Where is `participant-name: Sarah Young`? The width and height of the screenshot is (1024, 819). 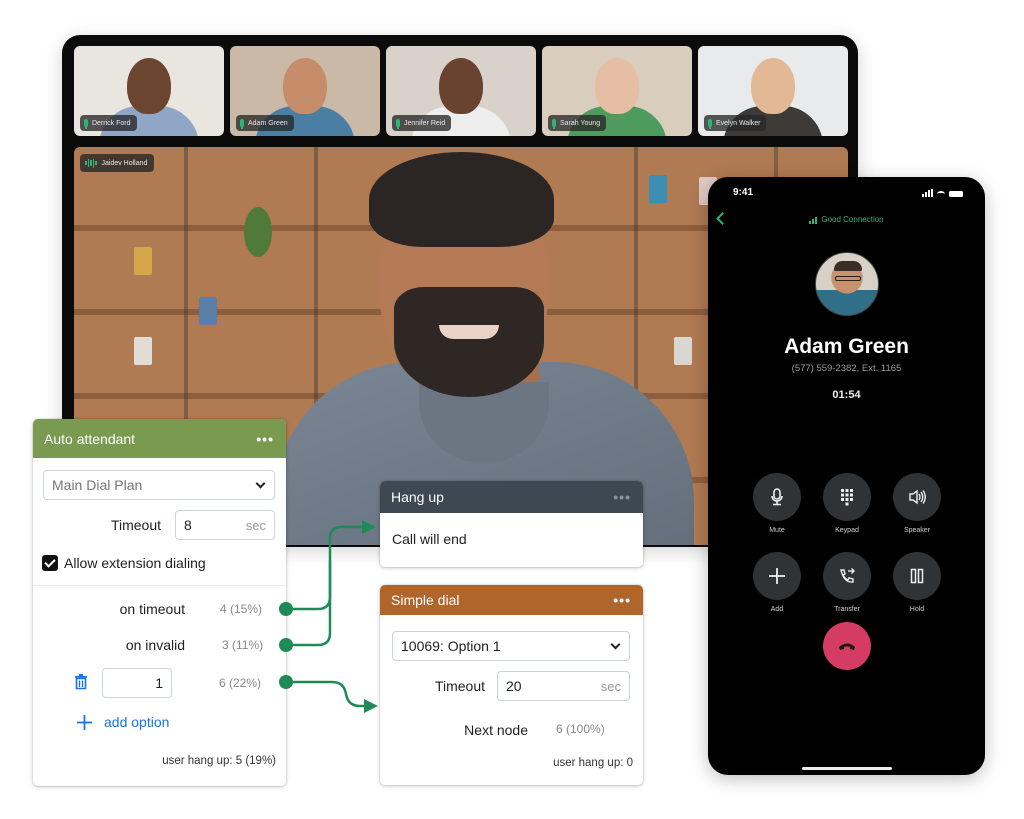 participant-name: Sarah Young is located at coordinates (580, 123).